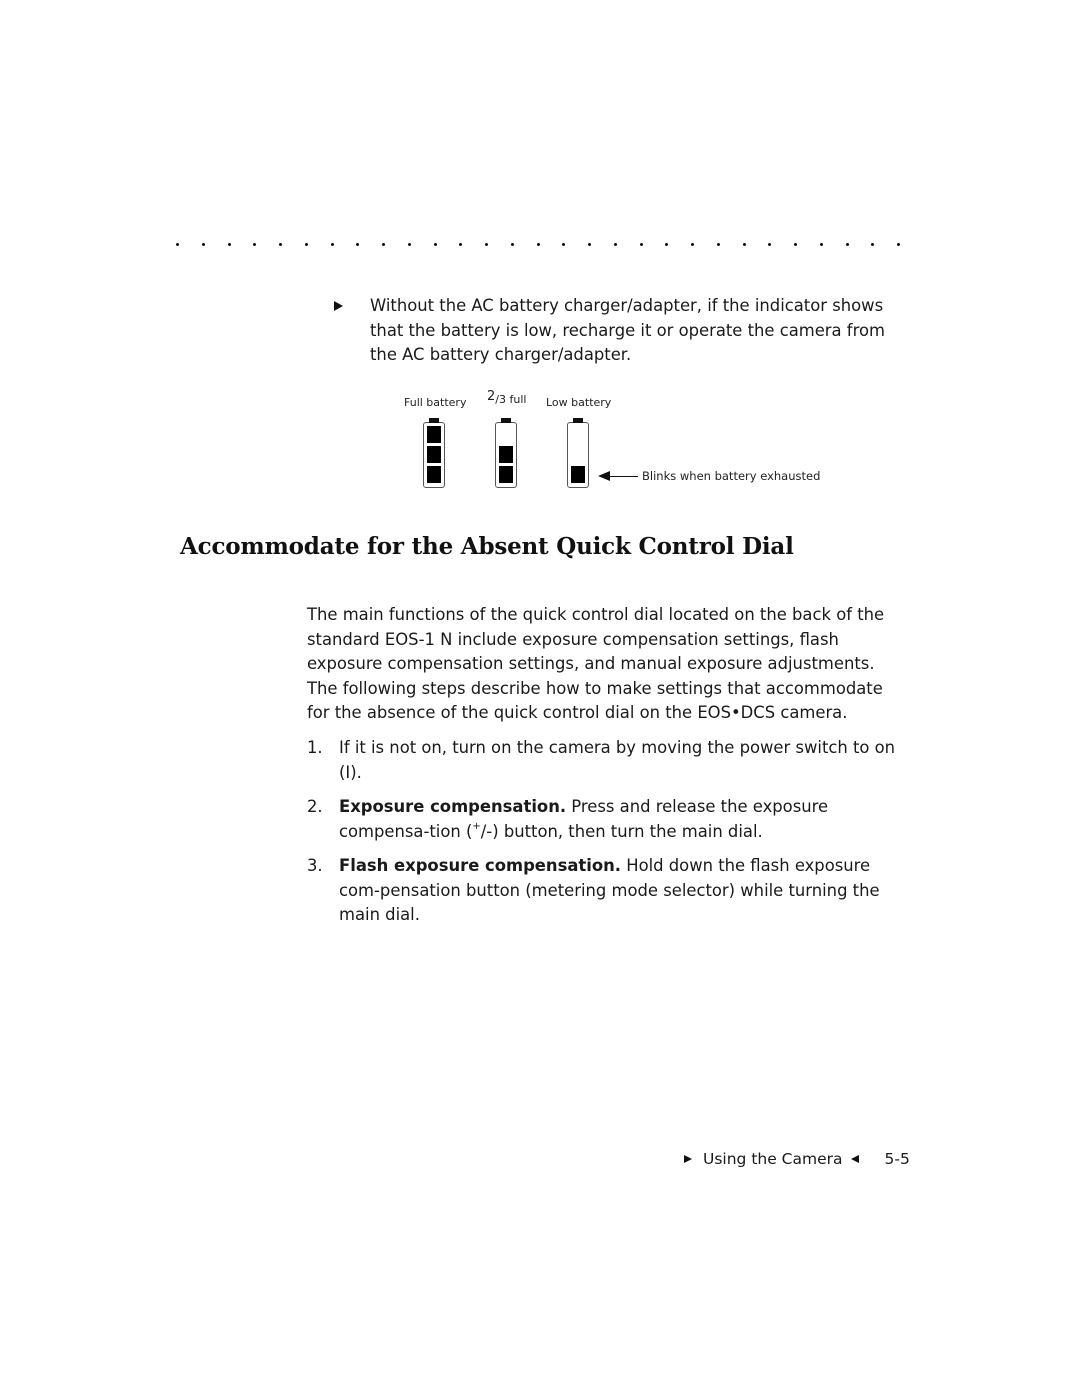 Image resolution: width=1080 pixels, height=1397 pixels. What do you see at coordinates (731, 476) in the screenshot?
I see `battery-callout: Blinks when battery exhausted` at bounding box center [731, 476].